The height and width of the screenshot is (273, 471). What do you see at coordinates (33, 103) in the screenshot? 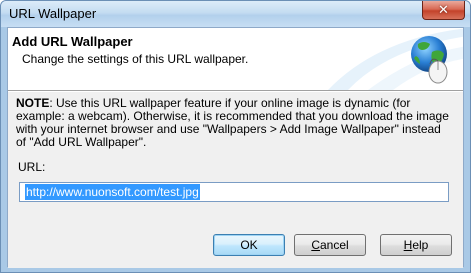
I see `note-label: NOTE` at bounding box center [33, 103].